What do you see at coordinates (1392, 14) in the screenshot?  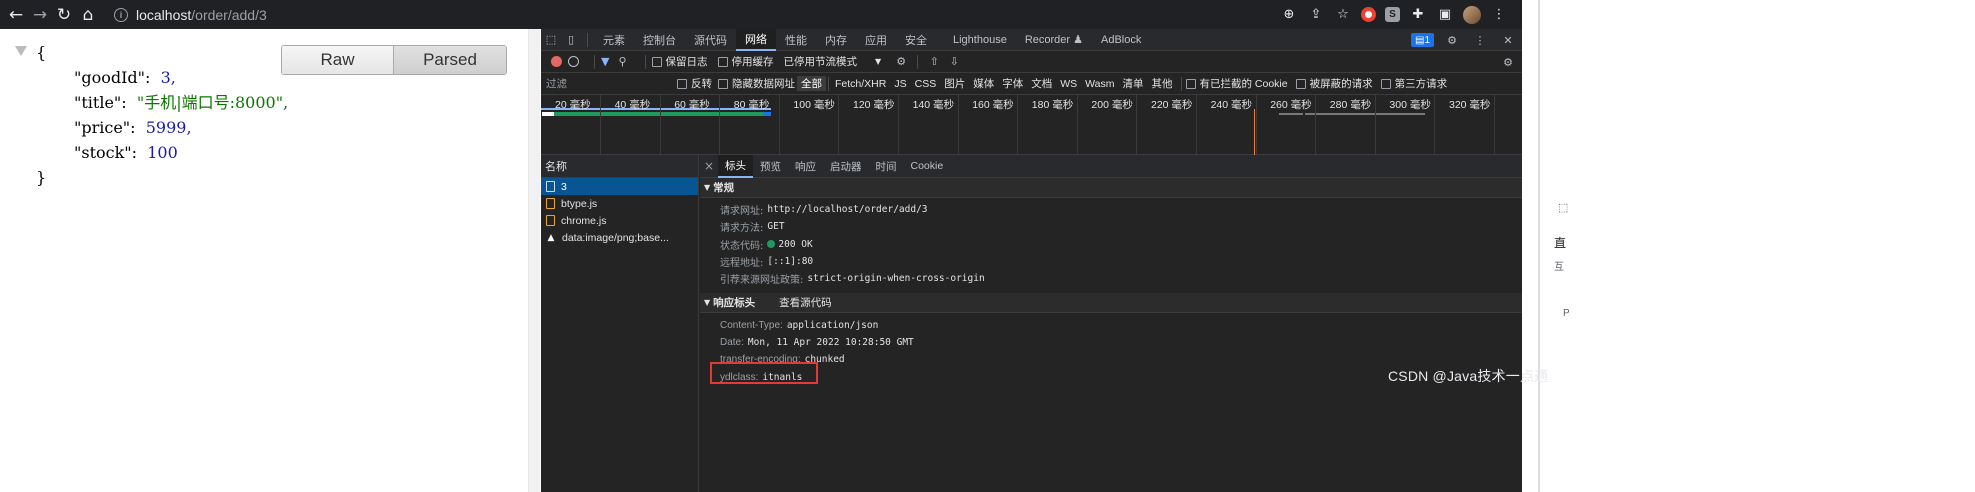 I see `extension-s-icon: S` at bounding box center [1392, 14].